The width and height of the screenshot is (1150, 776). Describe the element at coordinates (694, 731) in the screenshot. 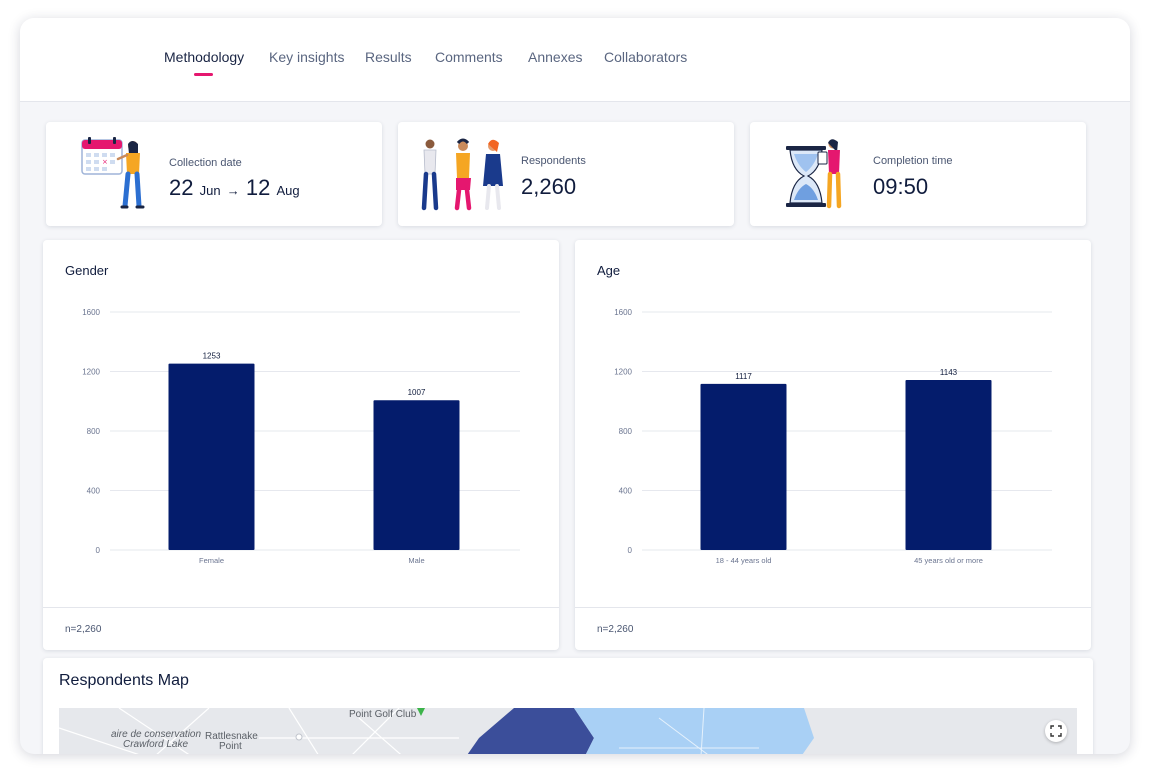

I see `map-region-light` at that location.